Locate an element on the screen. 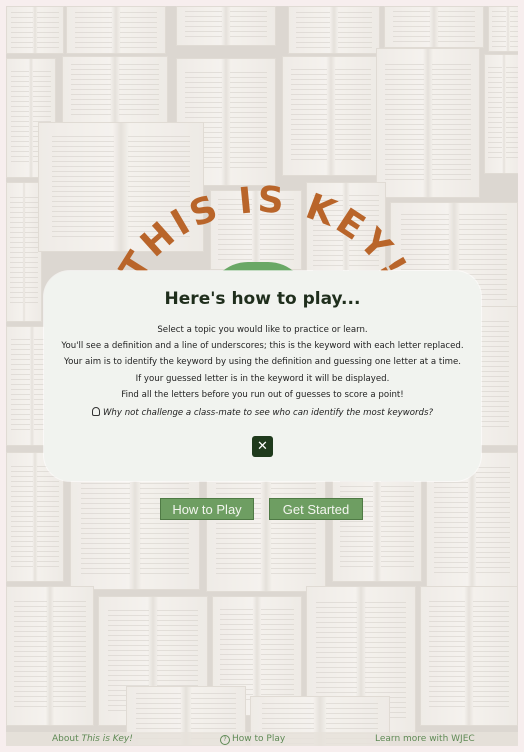  question-icon: ? is located at coordinates (225, 740).